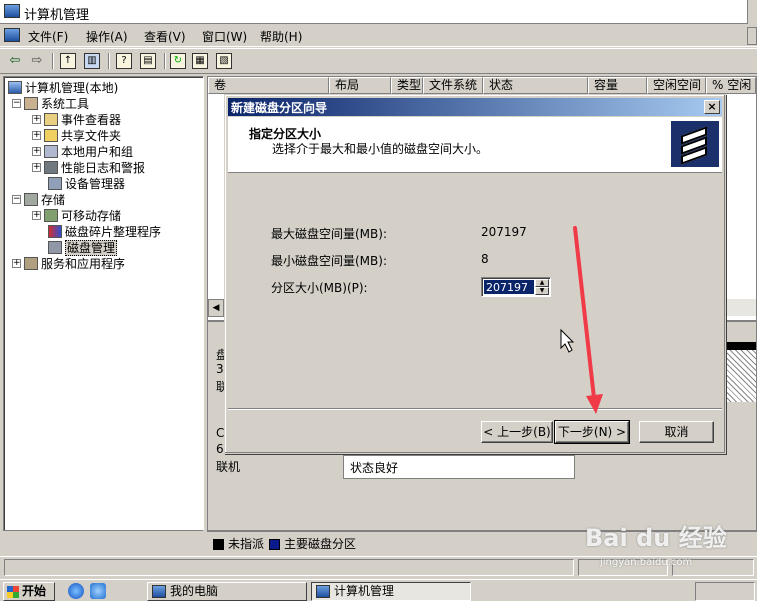 Image resolution: width=757 pixels, height=601 pixels. What do you see at coordinates (86, 183) in the screenshot?
I see `tree-item-device-manager: 设备管理器` at bounding box center [86, 183].